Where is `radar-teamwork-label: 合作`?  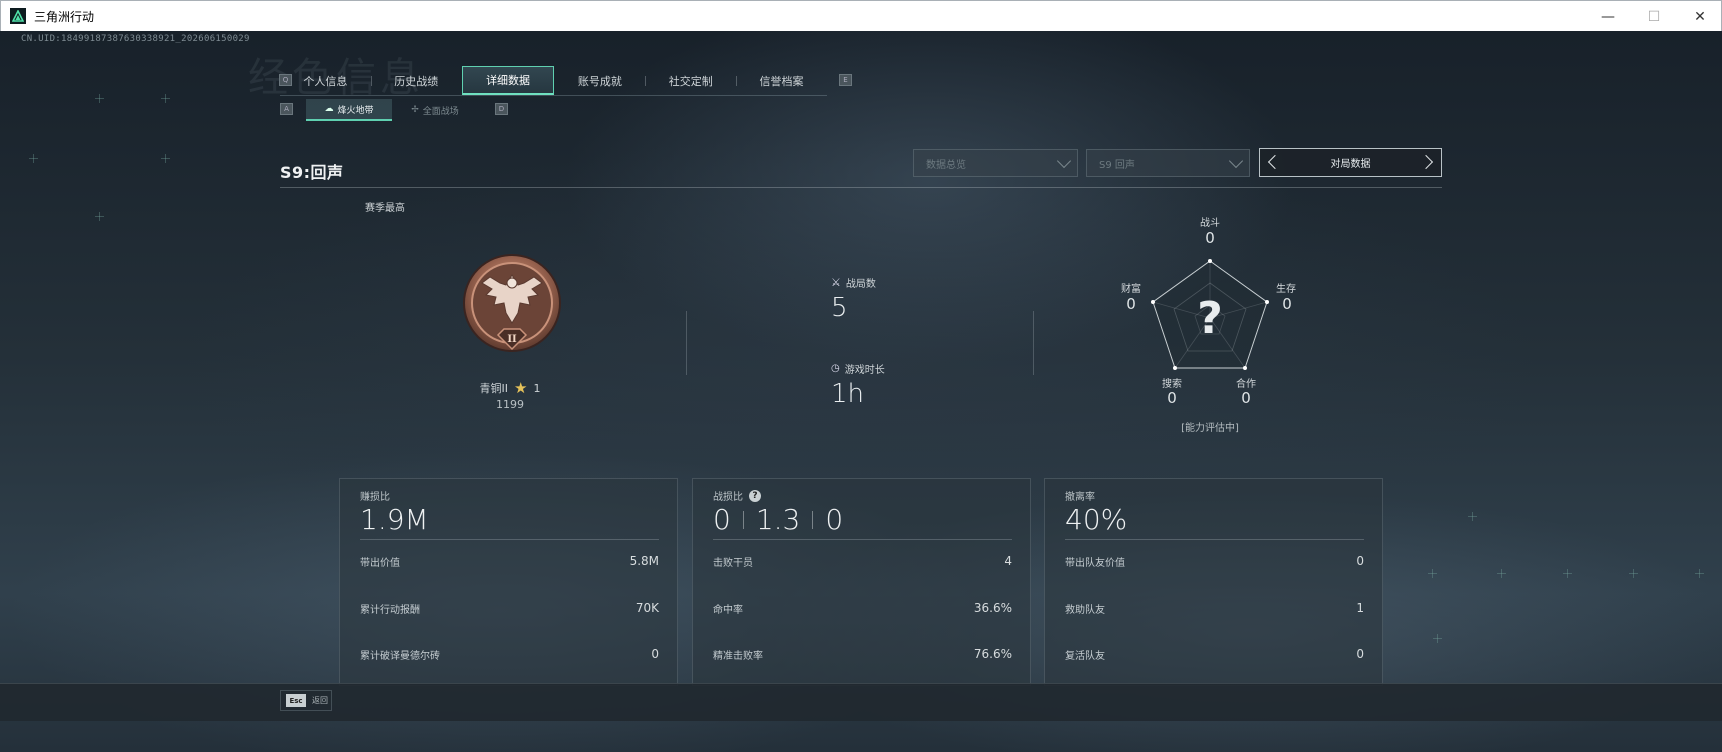 radar-teamwork-label: 合作 is located at coordinates (1246, 384).